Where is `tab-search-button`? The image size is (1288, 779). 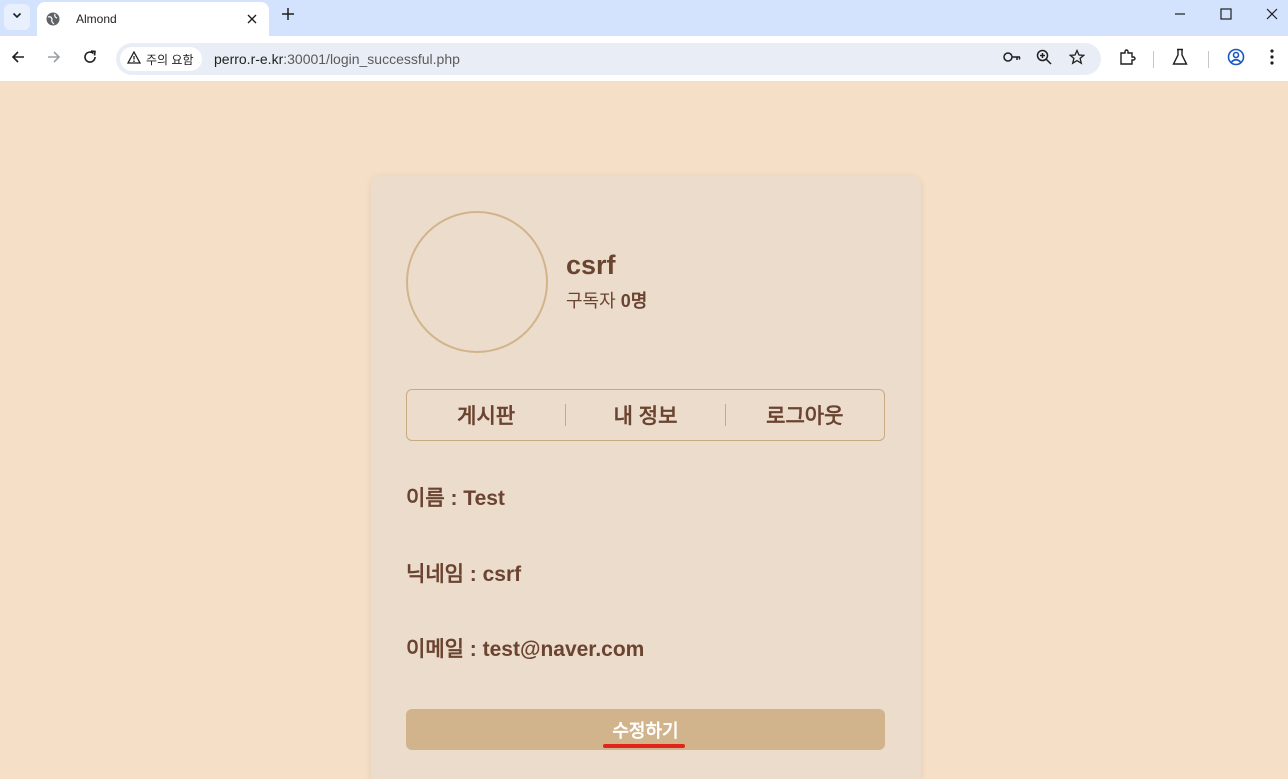
tab-search-button is located at coordinates (17, 17).